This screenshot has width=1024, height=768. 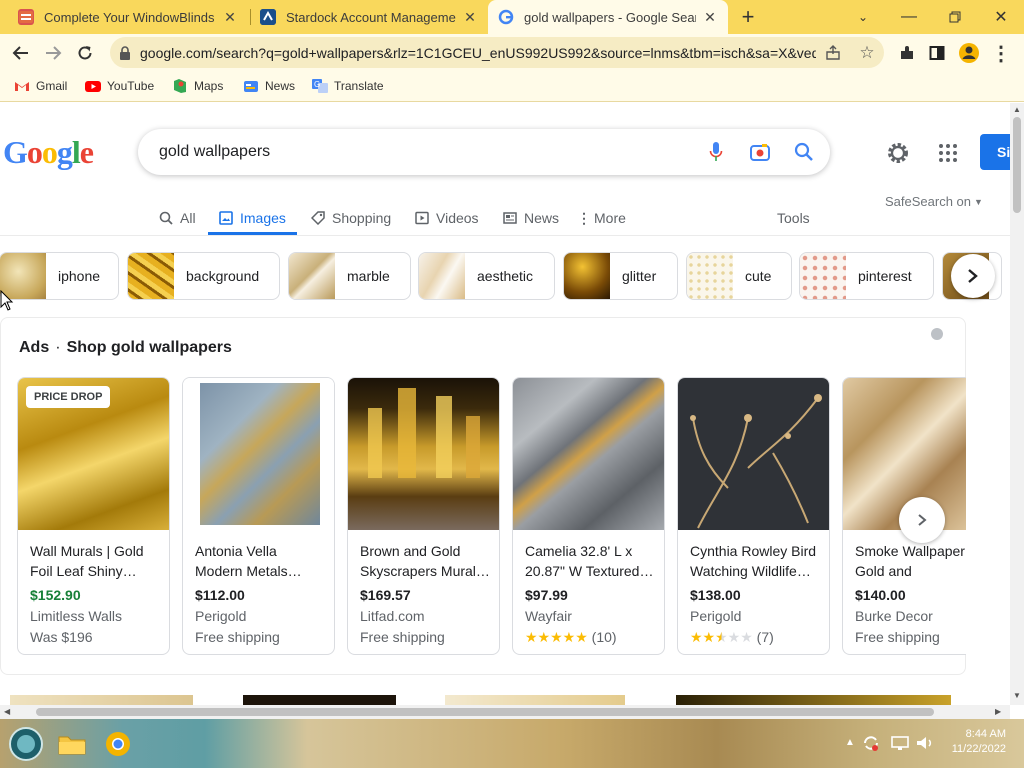 I want to click on reload-icon, so click(x=85, y=53).